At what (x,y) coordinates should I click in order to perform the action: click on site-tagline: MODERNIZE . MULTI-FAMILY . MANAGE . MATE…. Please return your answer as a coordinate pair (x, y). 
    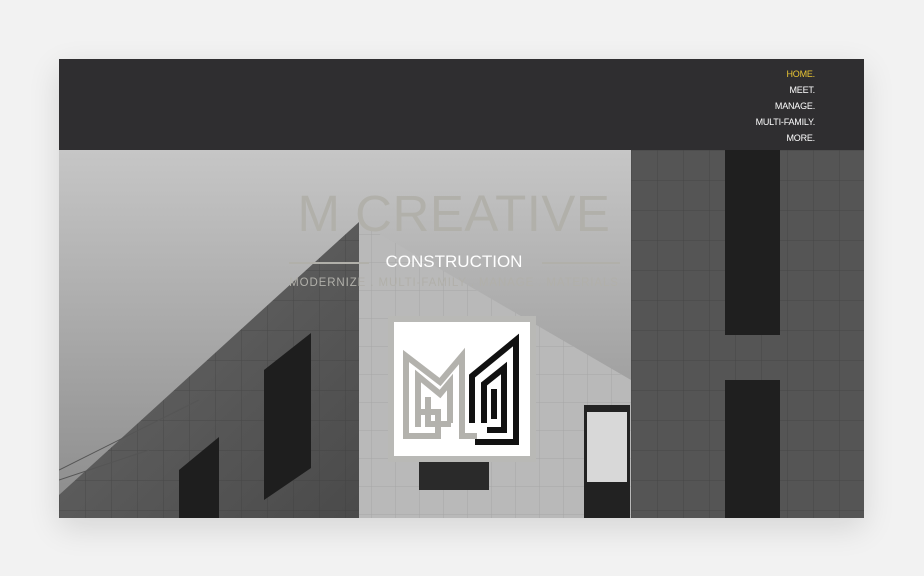
    Looking at the image, I should click on (454, 283).